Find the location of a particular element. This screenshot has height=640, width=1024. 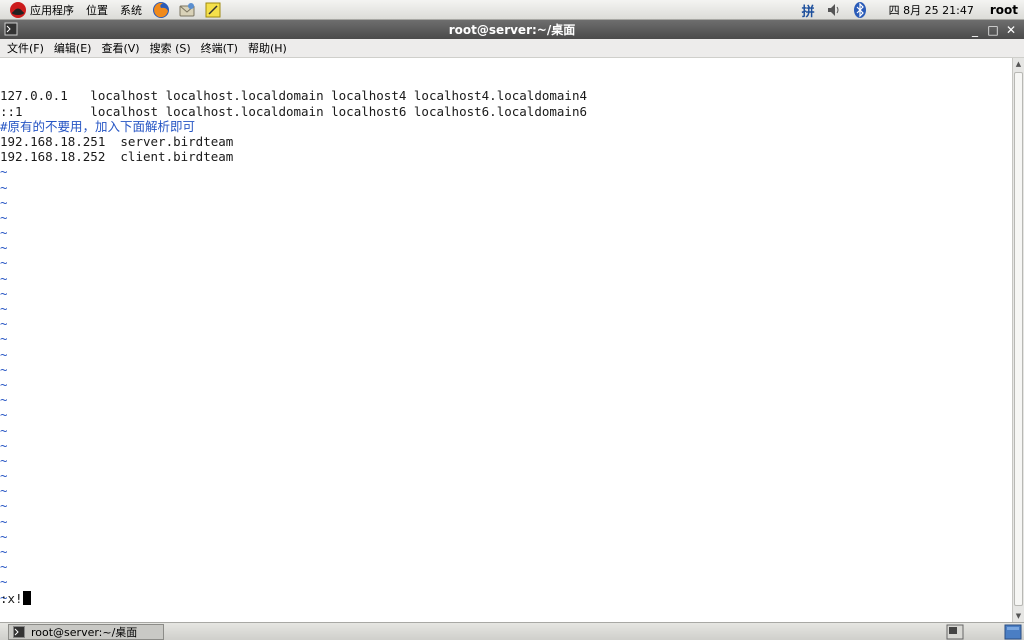

scrollbar-thumb is located at coordinates (1018, 339).